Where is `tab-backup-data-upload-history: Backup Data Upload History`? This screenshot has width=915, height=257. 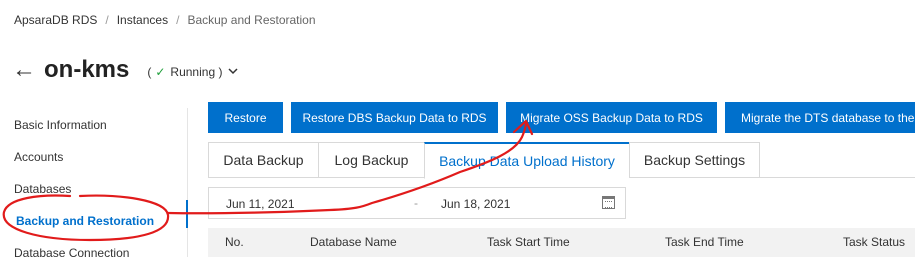 tab-backup-data-upload-history: Backup Data Upload History is located at coordinates (526, 160).